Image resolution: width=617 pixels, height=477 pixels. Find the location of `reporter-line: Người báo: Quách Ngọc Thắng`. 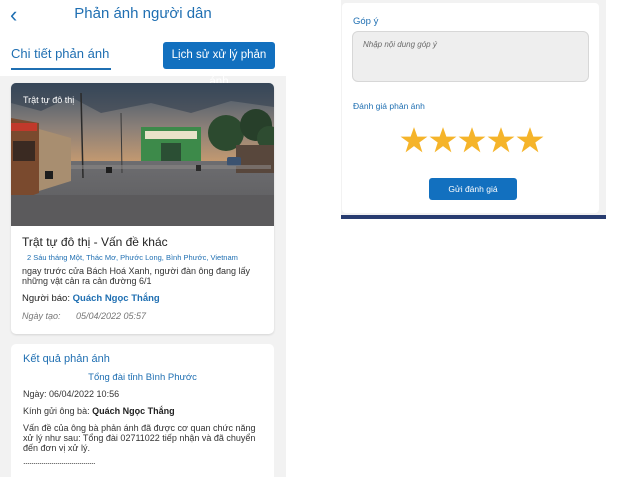

reporter-line: Người báo: Quách Ngọc Thắng is located at coordinates (91, 298).